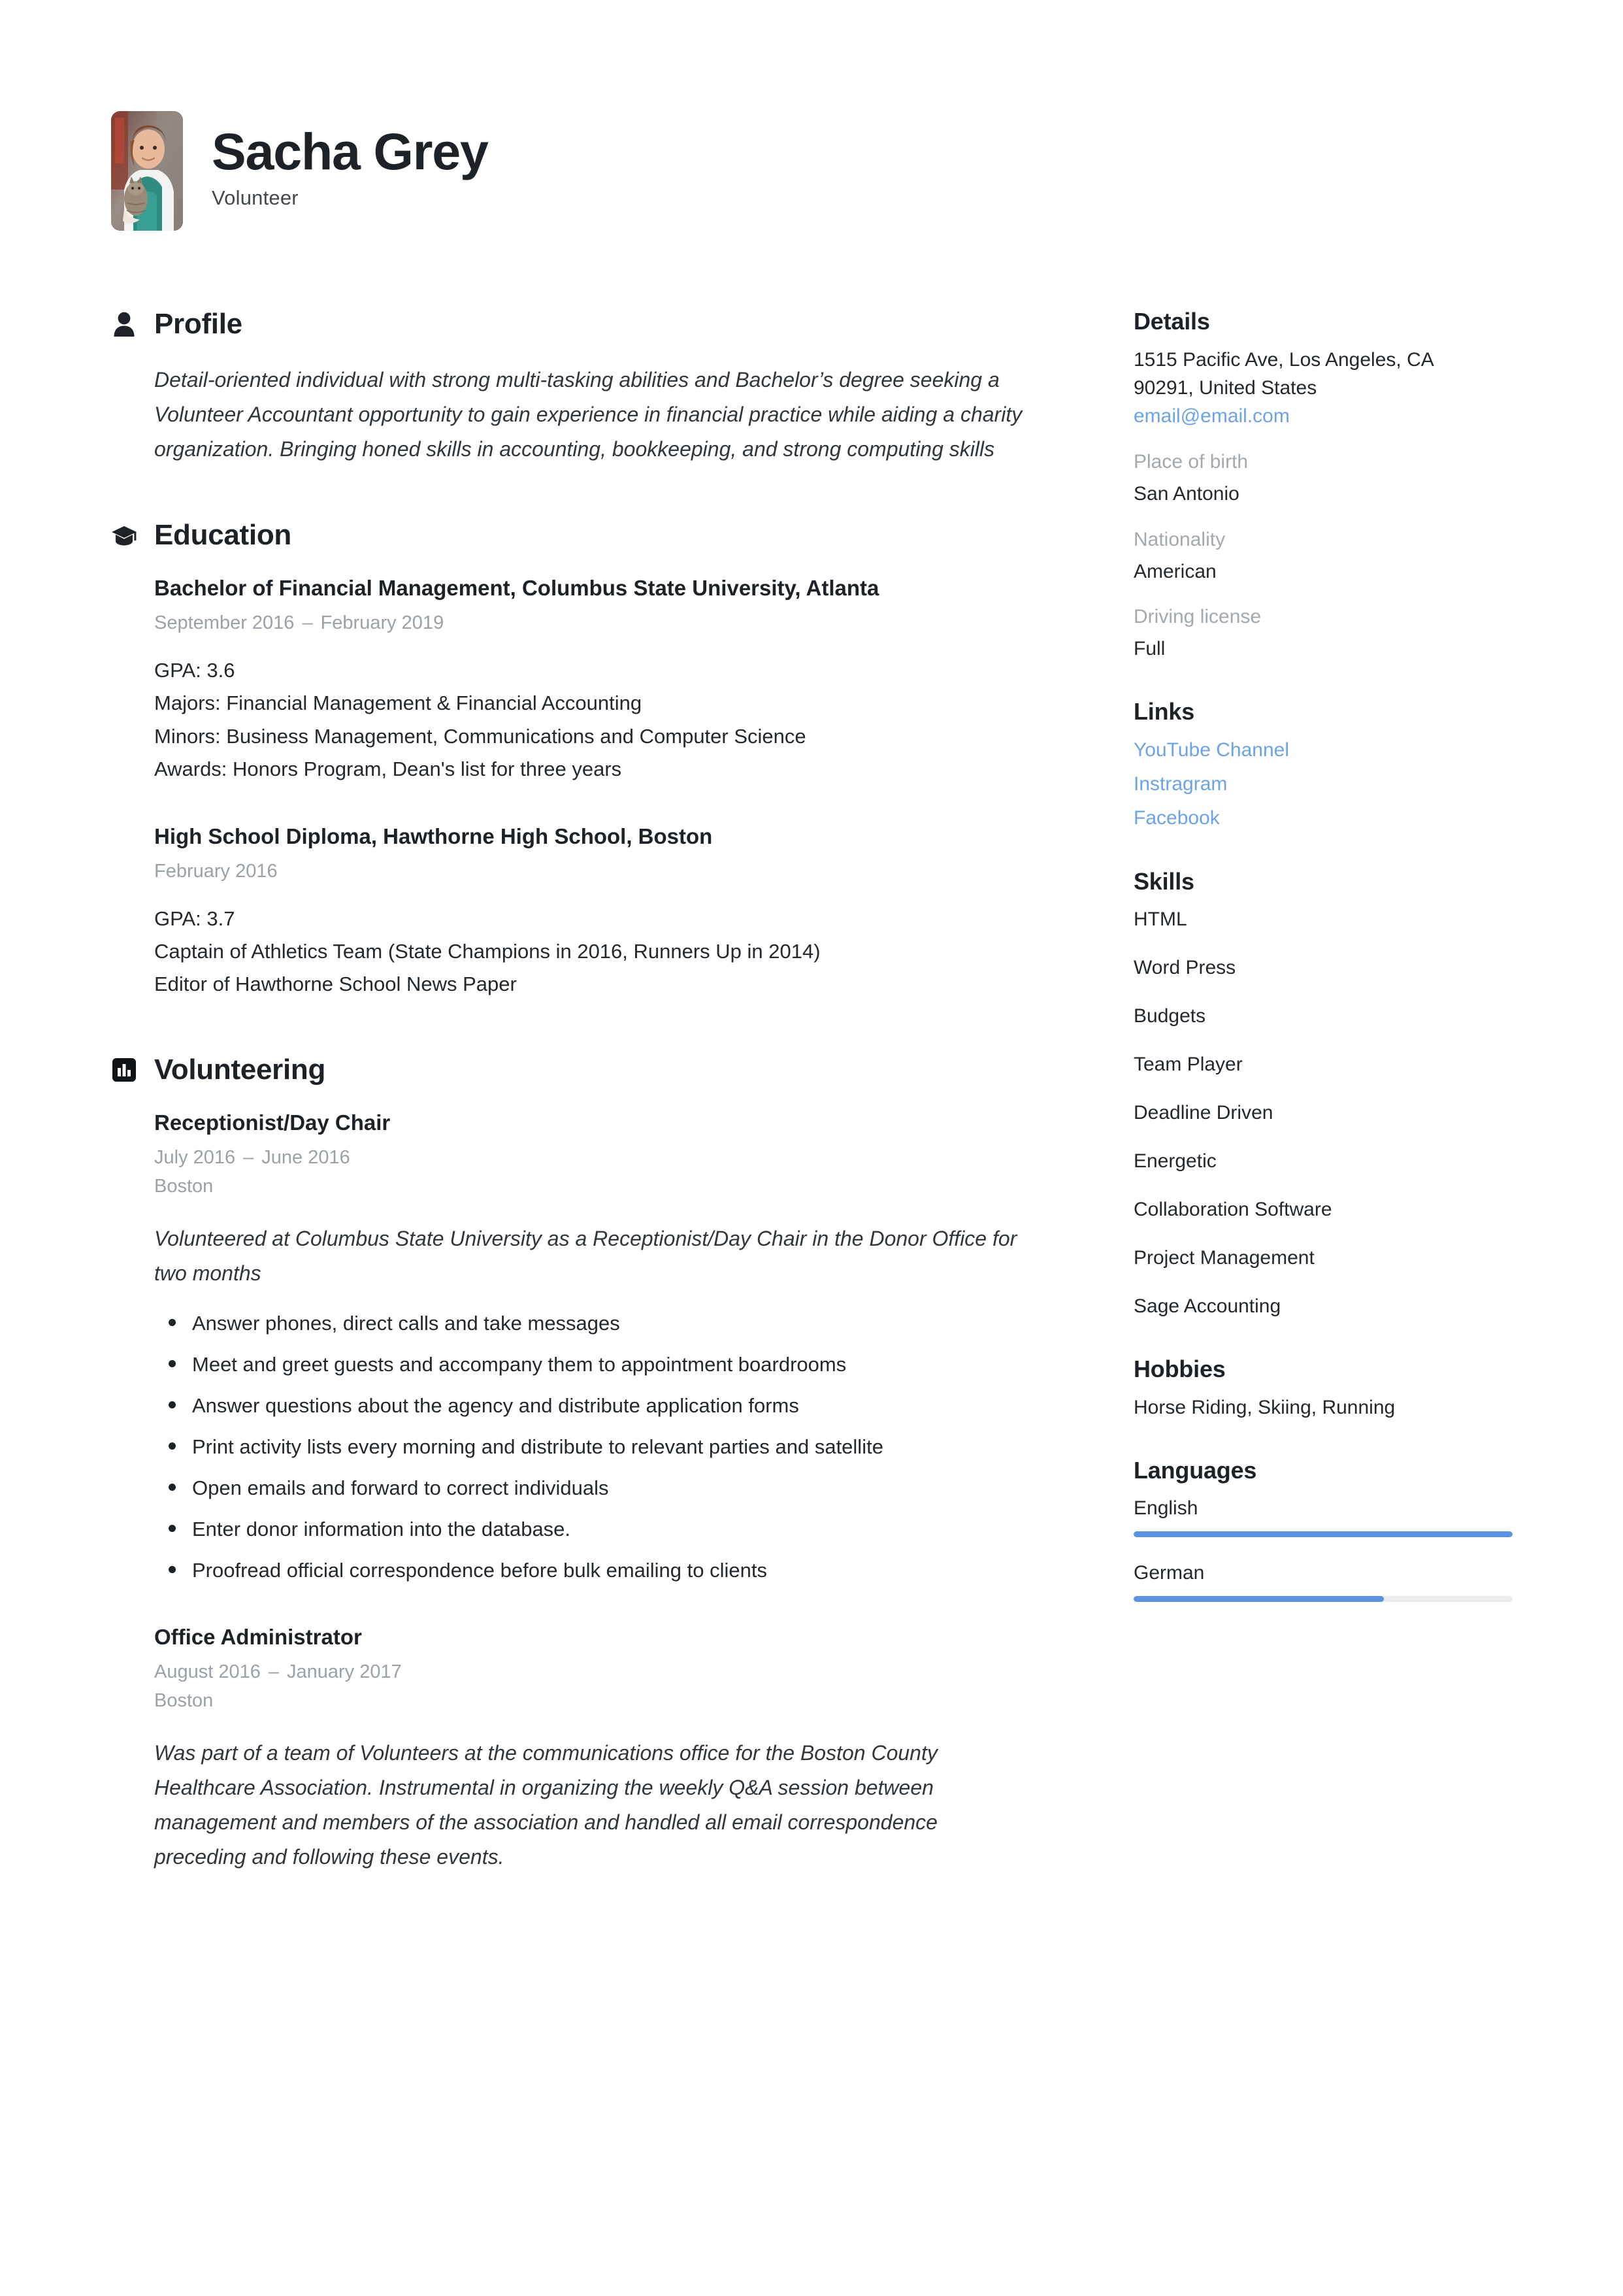  What do you see at coordinates (1225, 388) in the screenshot?
I see `address-line-2: 90291, United States` at bounding box center [1225, 388].